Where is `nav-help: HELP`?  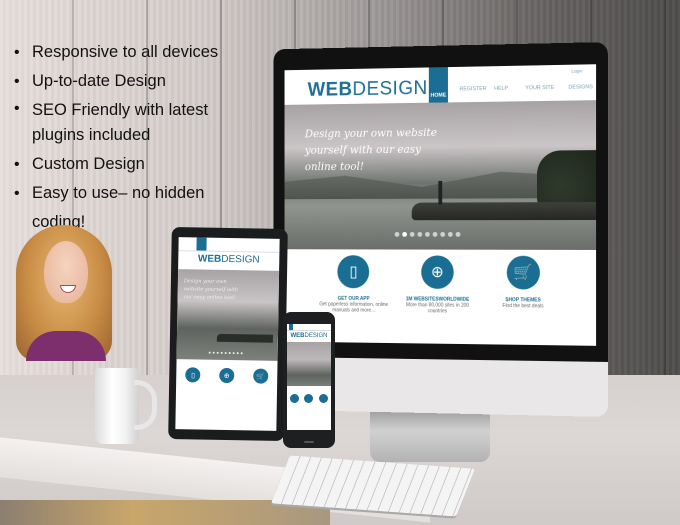 nav-help: HELP is located at coordinates (501, 89).